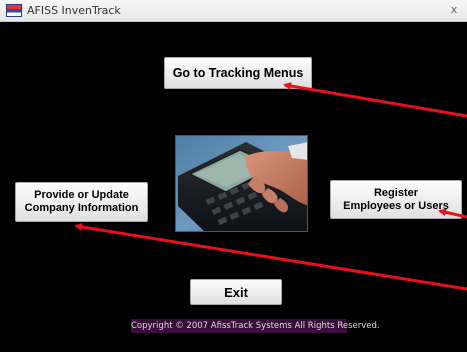 The width and height of the screenshot is (467, 352). I want to click on exit-button-label: Exit, so click(236, 292).